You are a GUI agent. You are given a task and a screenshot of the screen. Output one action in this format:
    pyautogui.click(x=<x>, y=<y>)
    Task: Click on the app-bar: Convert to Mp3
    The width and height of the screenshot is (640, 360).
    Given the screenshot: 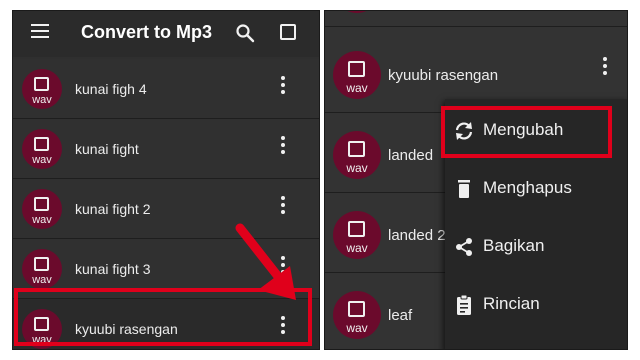 What is the action you would take?
    pyautogui.click(x=166, y=34)
    